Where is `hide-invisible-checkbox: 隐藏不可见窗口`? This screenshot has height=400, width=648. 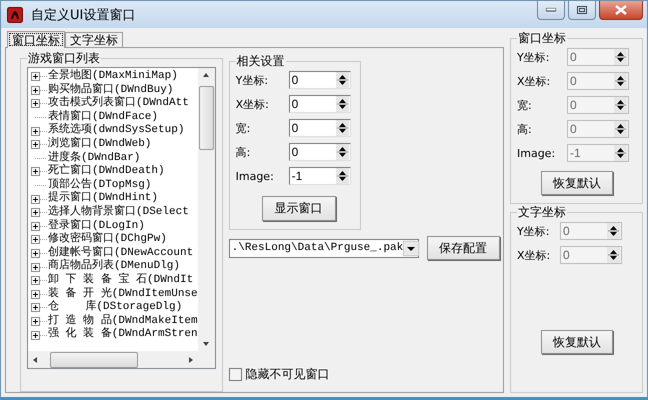
hide-invisible-checkbox: 隐藏不可见窗口 is located at coordinates (364, 374).